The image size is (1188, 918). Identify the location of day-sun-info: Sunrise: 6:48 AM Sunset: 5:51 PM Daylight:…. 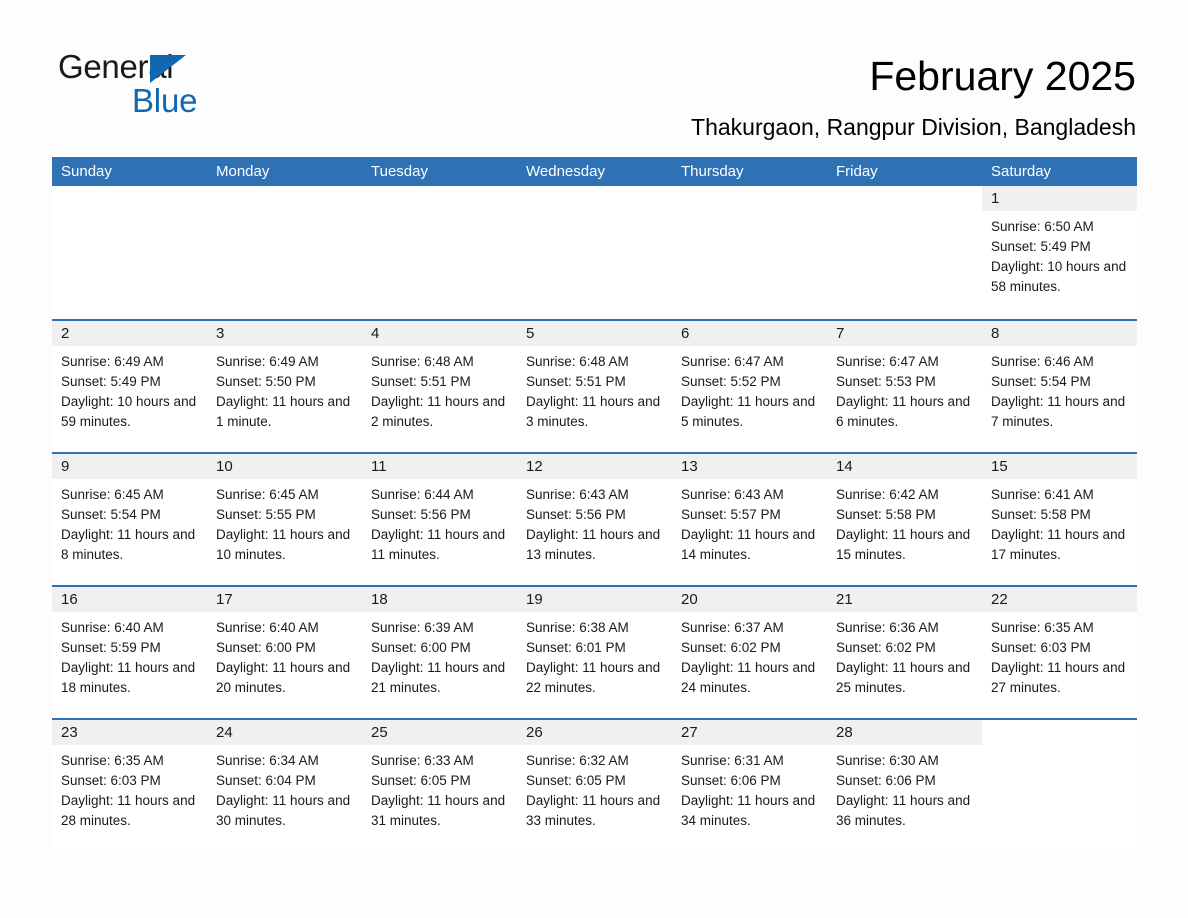
(439, 389).